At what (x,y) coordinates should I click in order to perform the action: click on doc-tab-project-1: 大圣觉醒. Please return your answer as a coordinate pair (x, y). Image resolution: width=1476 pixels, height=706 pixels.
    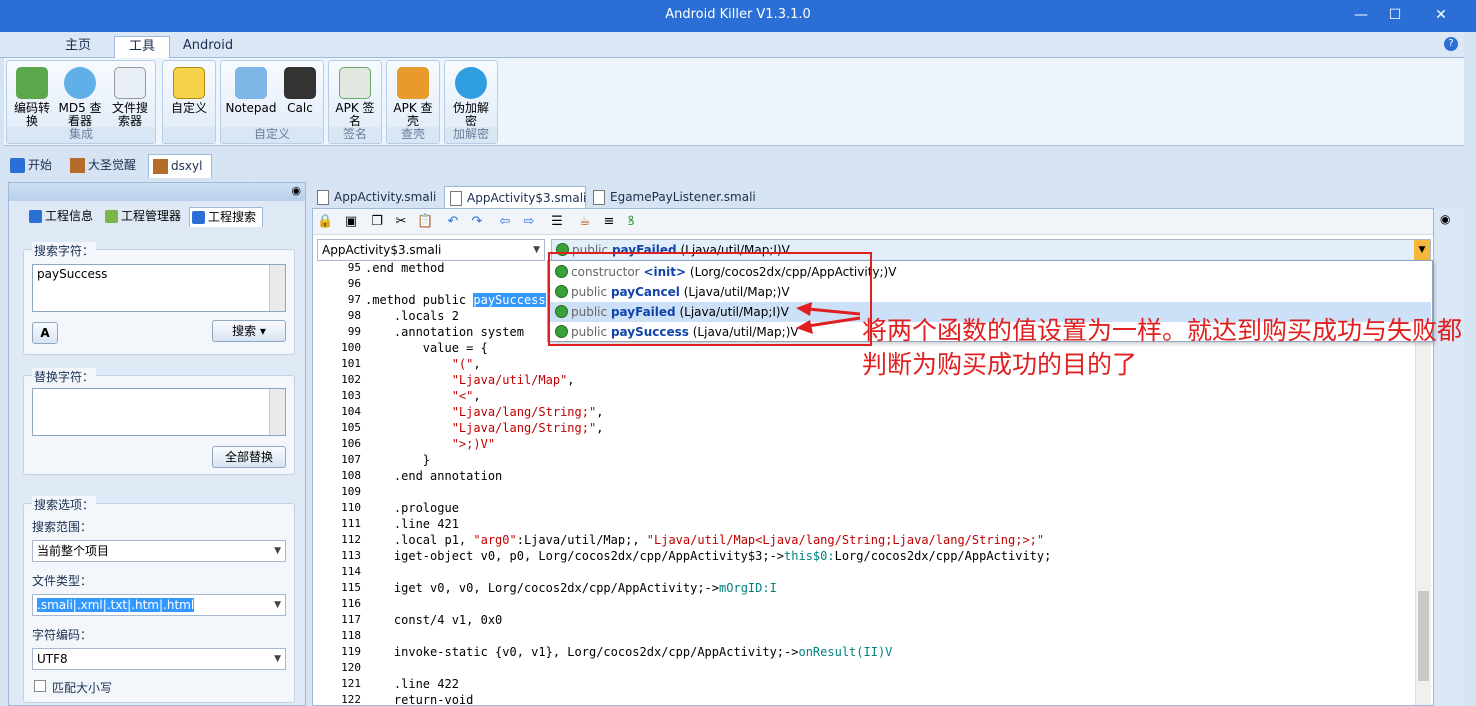
    Looking at the image, I should click on (106, 166).